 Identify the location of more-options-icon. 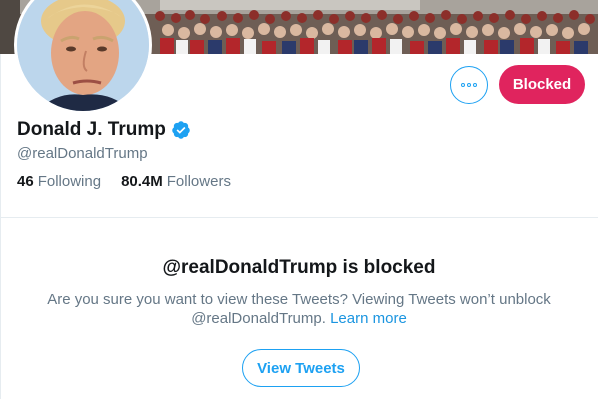
(469, 85).